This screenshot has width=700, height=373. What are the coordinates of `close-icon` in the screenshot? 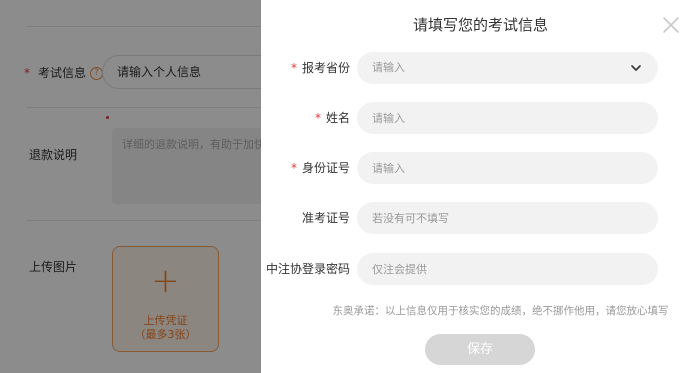 It's located at (671, 25).